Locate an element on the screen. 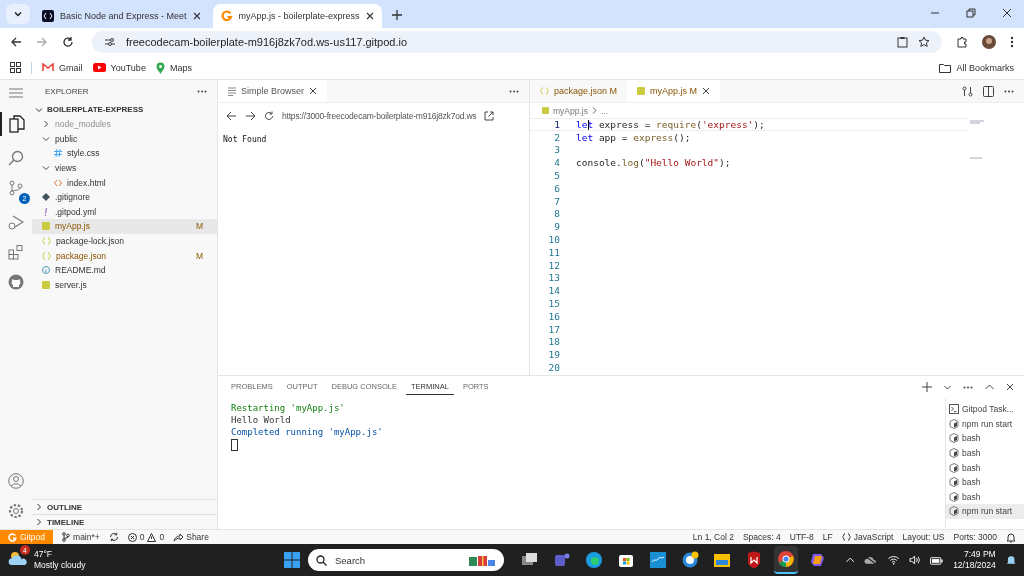 This screenshot has height=576, width=1024. browser-tab: myApp.js - boilerplate-express is located at coordinates (297, 16).